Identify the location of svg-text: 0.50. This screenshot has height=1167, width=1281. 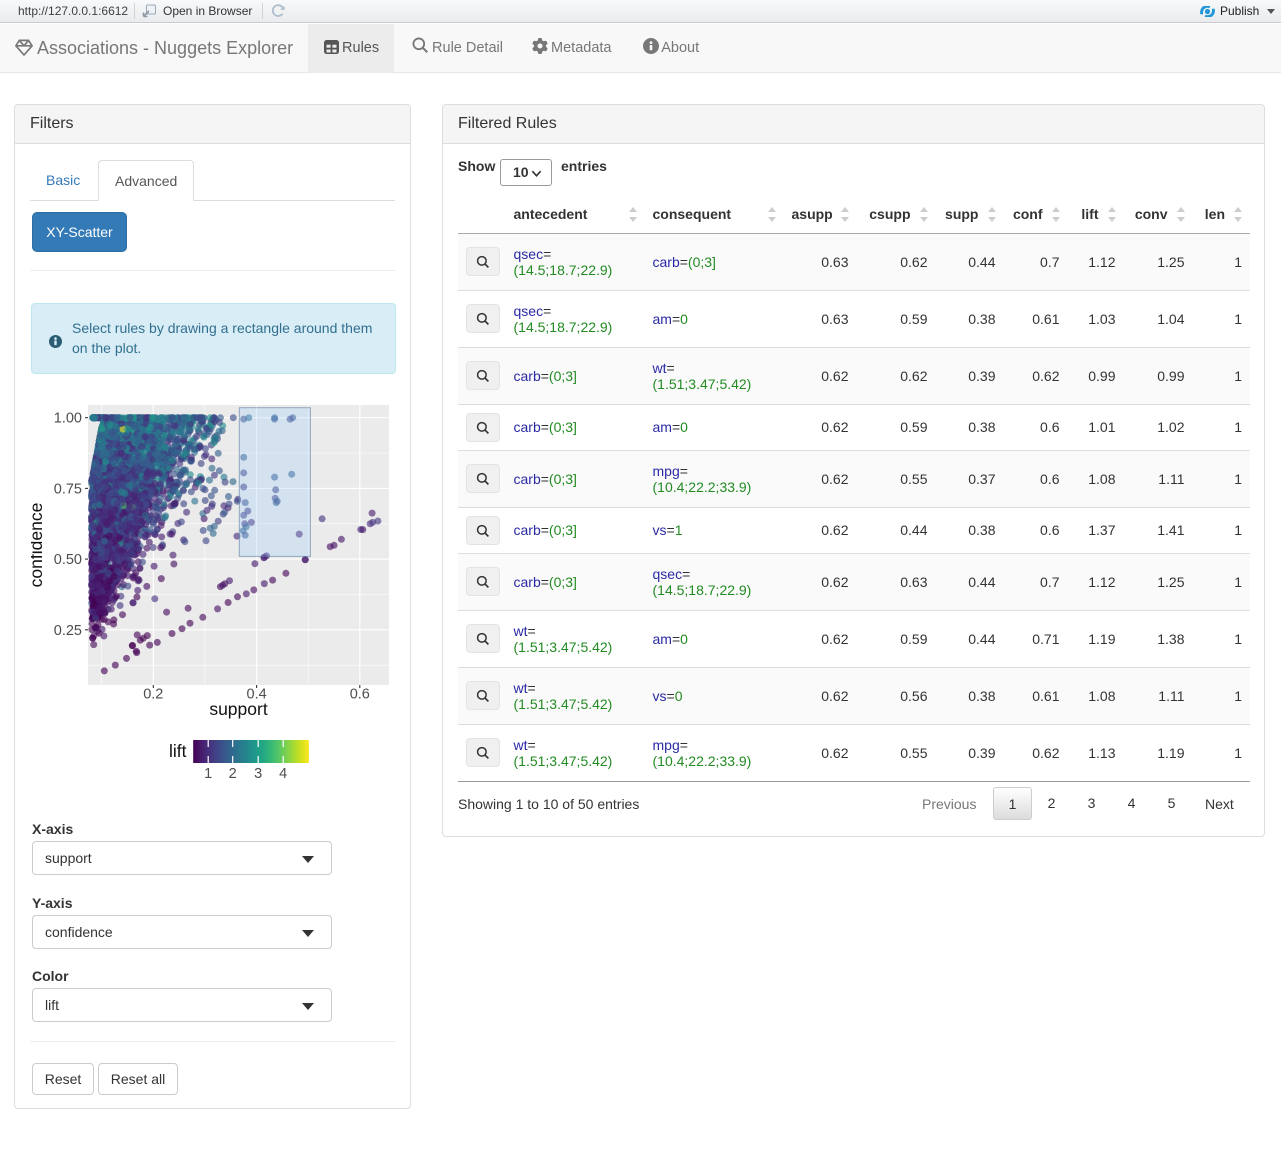
(68, 560).